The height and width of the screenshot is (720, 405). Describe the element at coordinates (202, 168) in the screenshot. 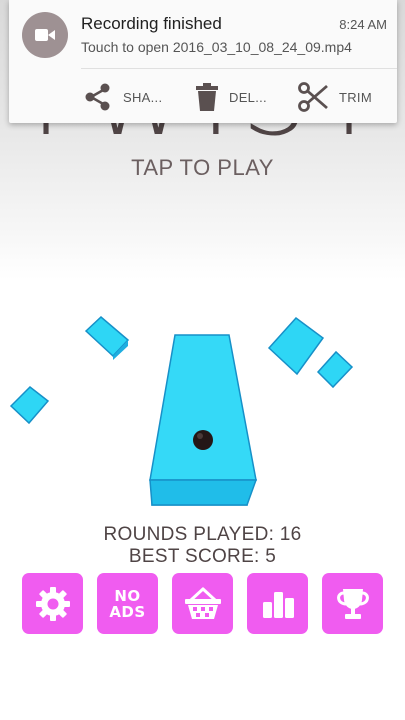

I see `tap-to-play-label: TAP TO PLAY` at that location.